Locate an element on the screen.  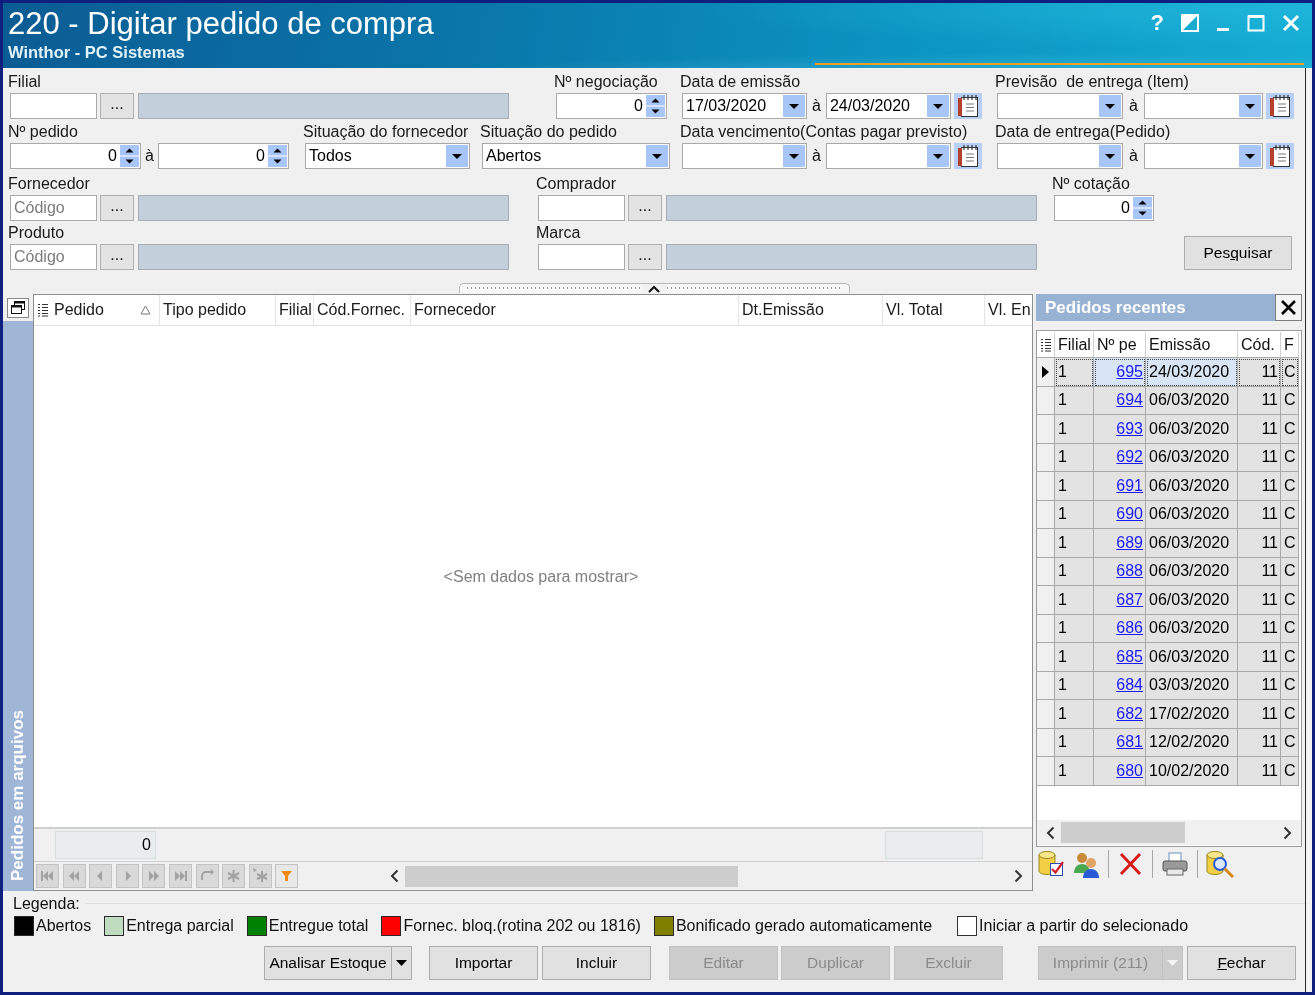
action-button: Incluir is located at coordinates (596, 962).